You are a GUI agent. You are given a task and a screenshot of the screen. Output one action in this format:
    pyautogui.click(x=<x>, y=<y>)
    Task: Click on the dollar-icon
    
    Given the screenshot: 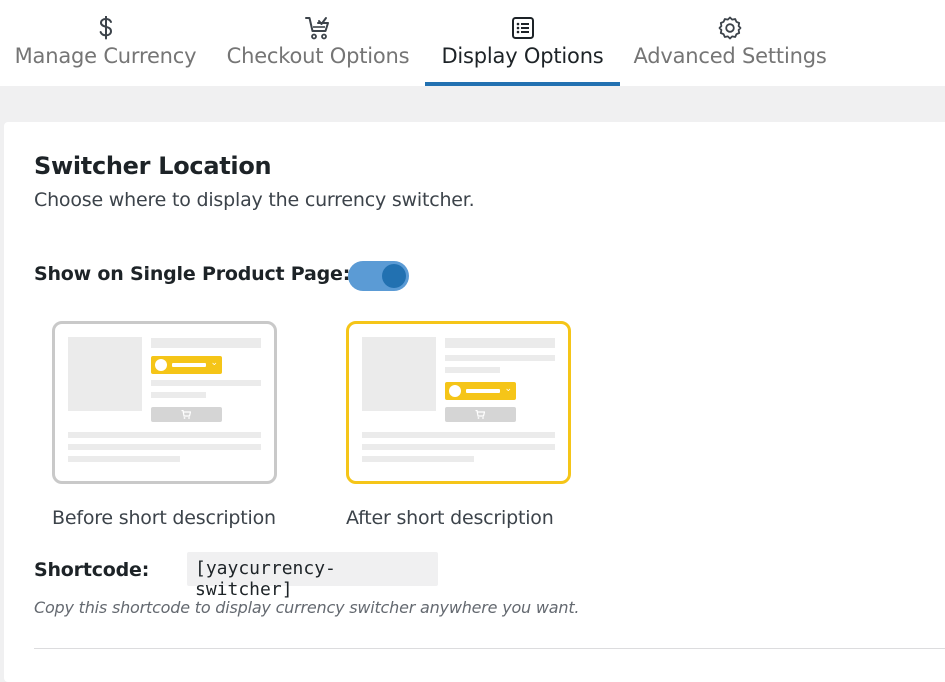 What is the action you would take?
    pyautogui.click(x=106, y=28)
    